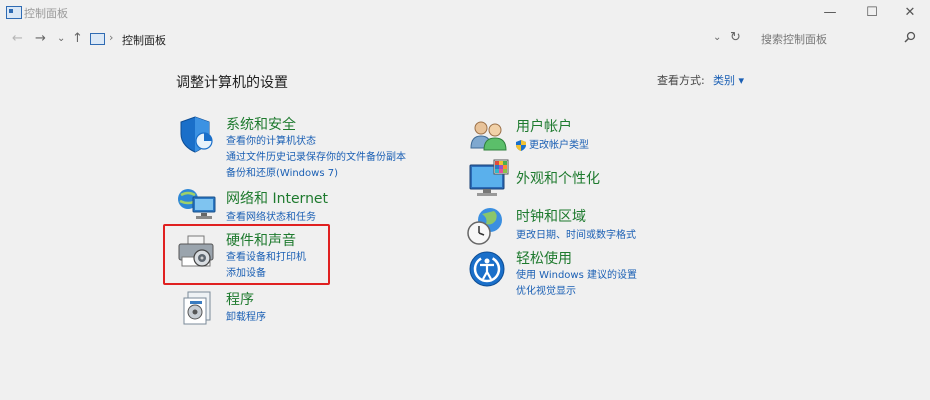  Describe the element at coordinates (489, 137) in the screenshot. I see `users-icon` at that location.